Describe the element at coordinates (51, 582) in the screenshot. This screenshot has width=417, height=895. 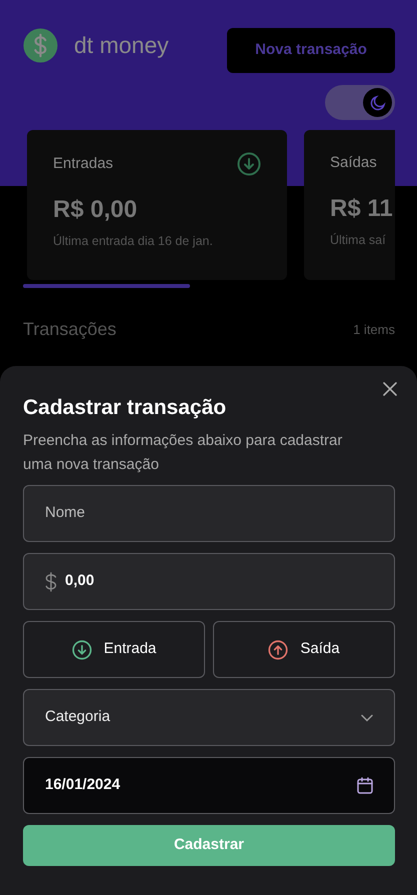
I see `dollar-icon` at that location.